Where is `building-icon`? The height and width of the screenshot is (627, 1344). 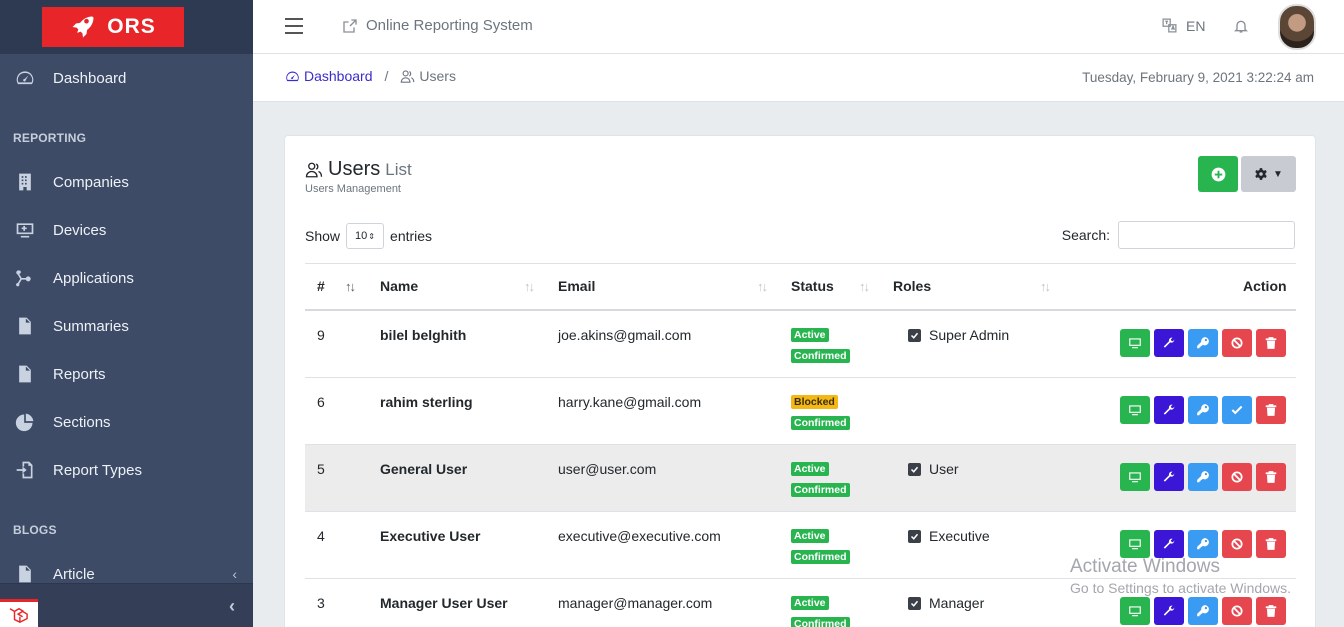
building-icon is located at coordinates (25, 182).